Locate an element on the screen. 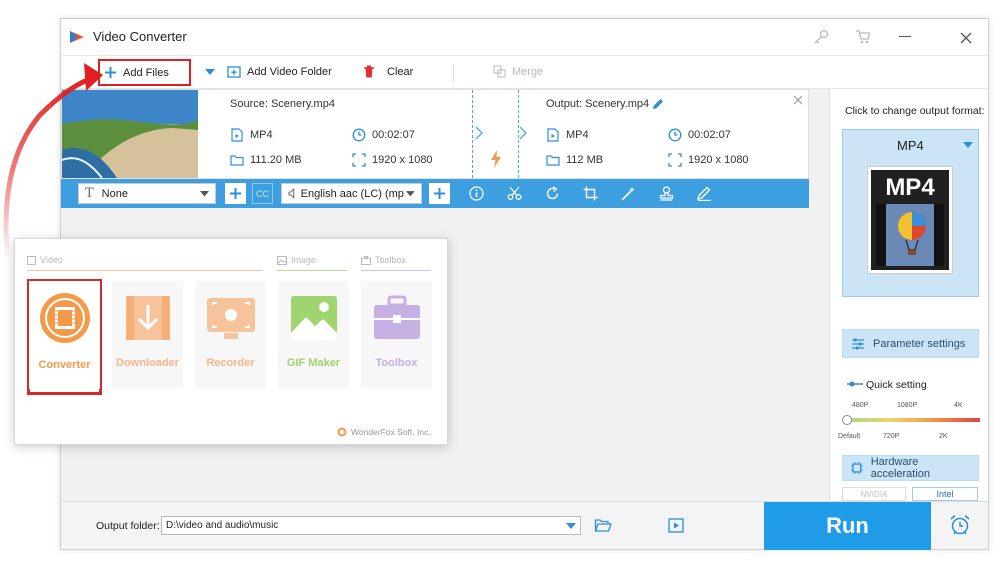 This screenshot has width=1000, height=570. clear-label: Clear is located at coordinates (400, 71).